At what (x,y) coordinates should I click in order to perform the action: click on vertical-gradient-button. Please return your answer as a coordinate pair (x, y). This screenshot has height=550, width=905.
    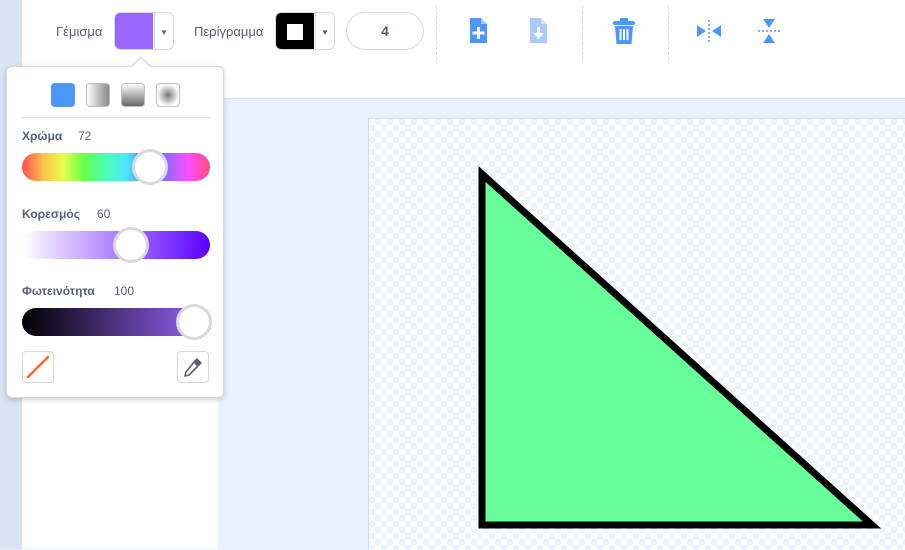
    Looking at the image, I should click on (133, 95).